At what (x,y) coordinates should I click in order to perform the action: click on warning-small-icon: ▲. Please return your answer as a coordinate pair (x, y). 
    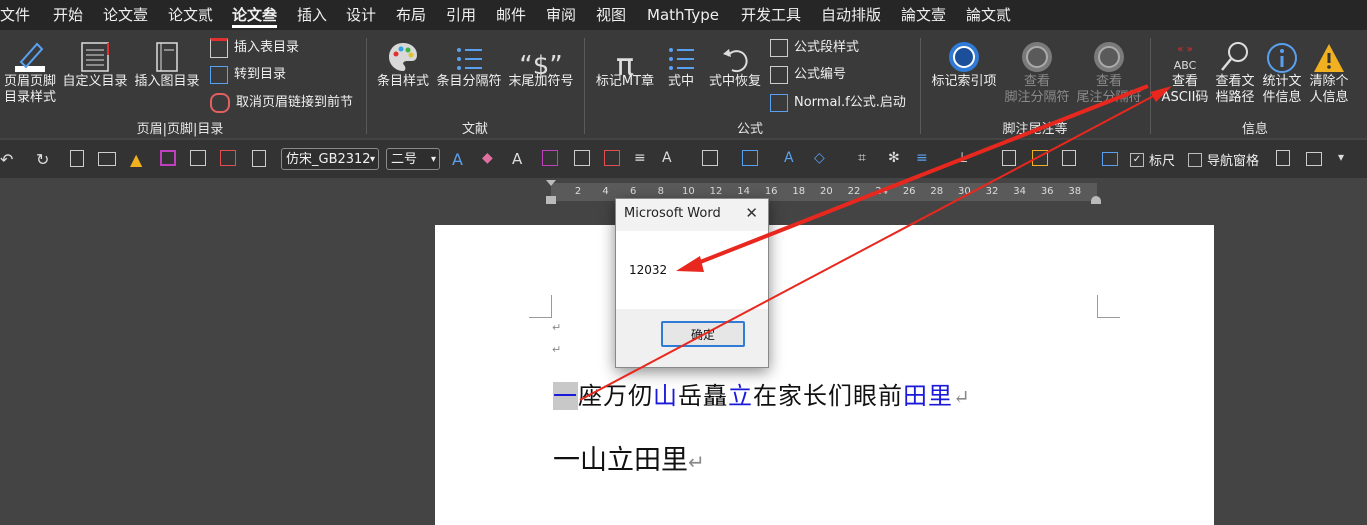
    Looking at the image, I should click on (139, 159).